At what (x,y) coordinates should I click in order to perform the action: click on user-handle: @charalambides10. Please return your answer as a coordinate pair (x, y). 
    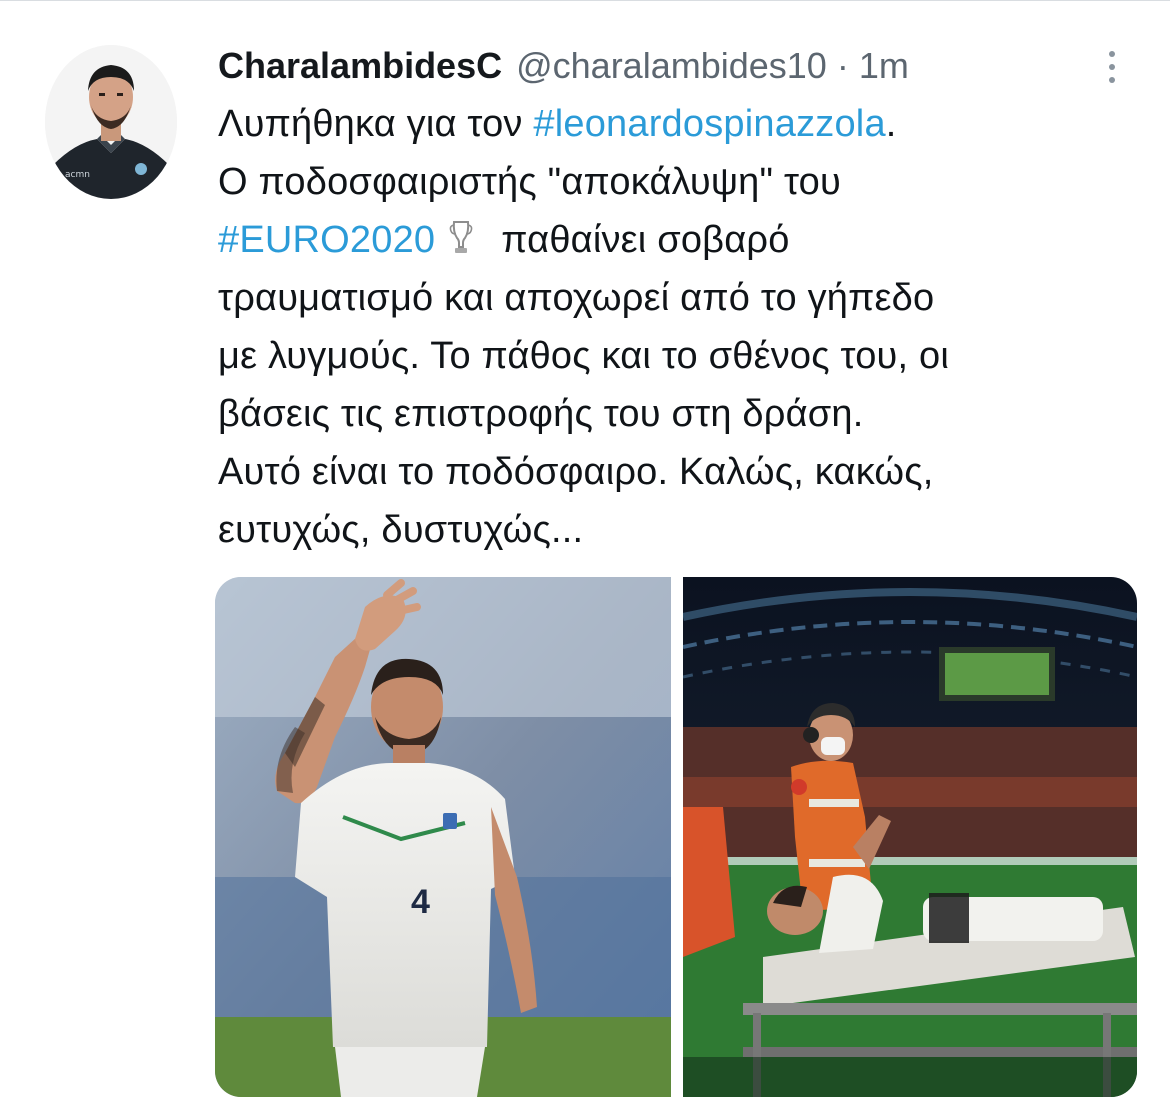
    Looking at the image, I should click on (671, 66).